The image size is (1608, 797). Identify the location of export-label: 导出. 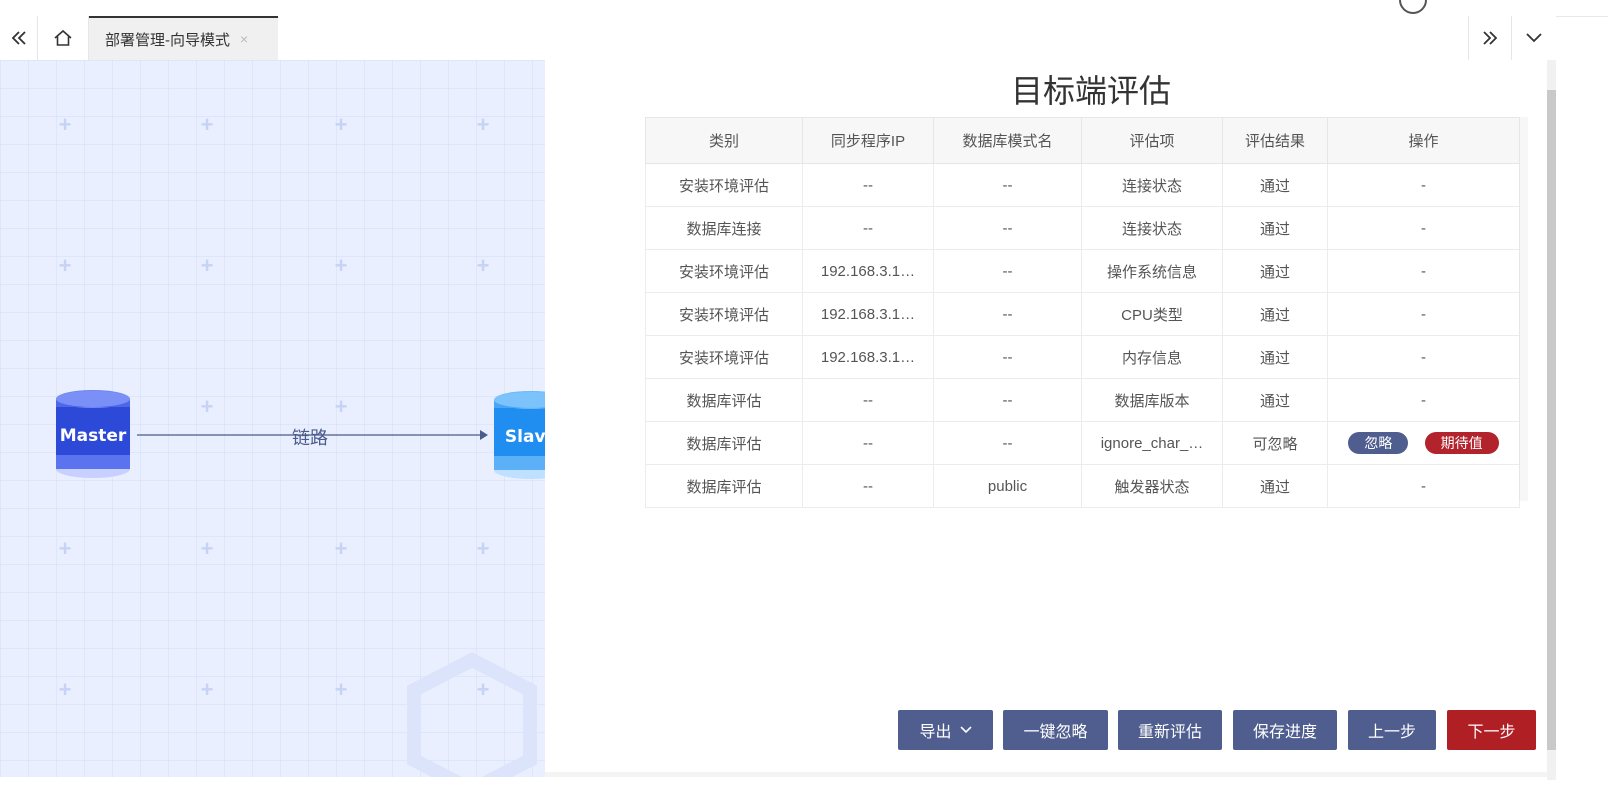
(935, 732).